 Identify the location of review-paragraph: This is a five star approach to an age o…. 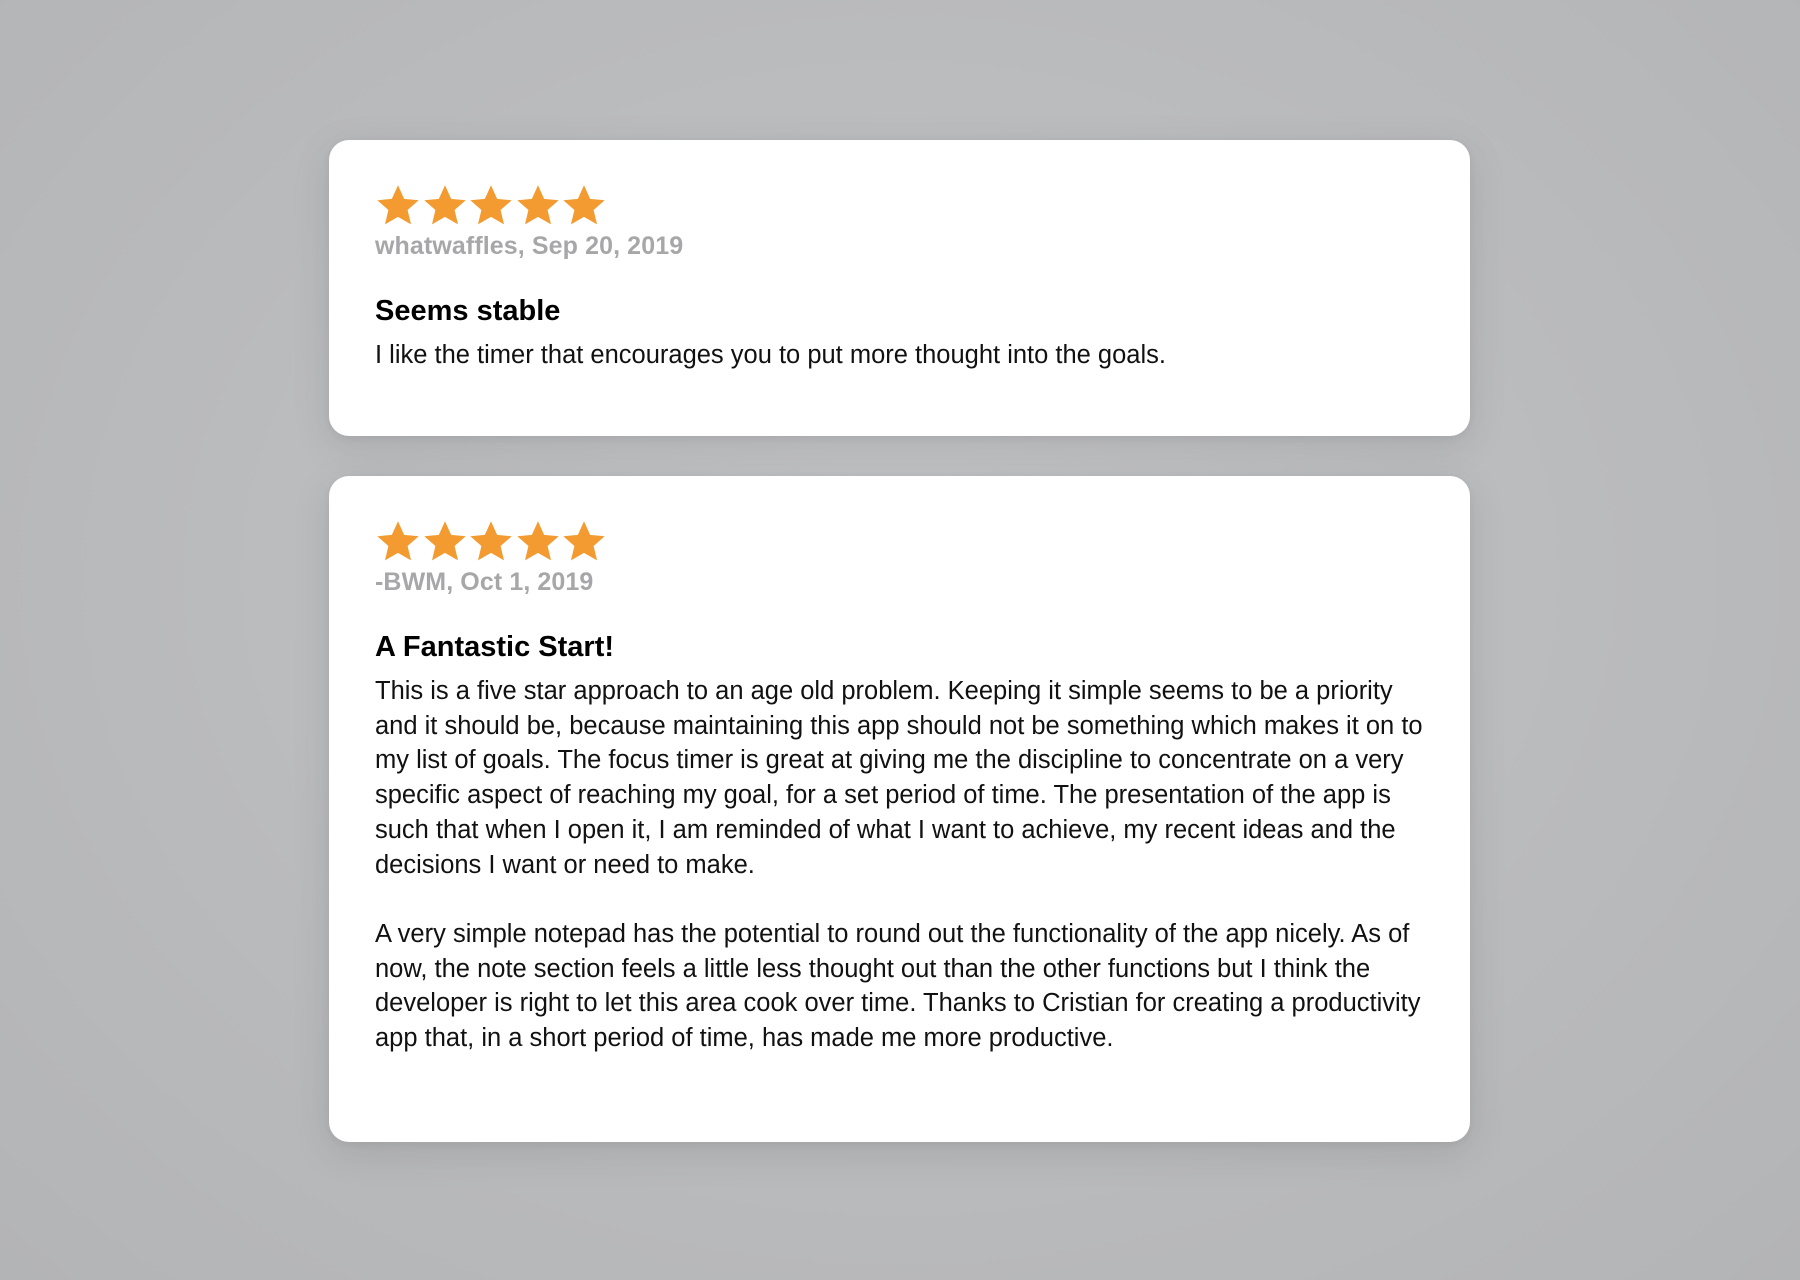
(899, 778).